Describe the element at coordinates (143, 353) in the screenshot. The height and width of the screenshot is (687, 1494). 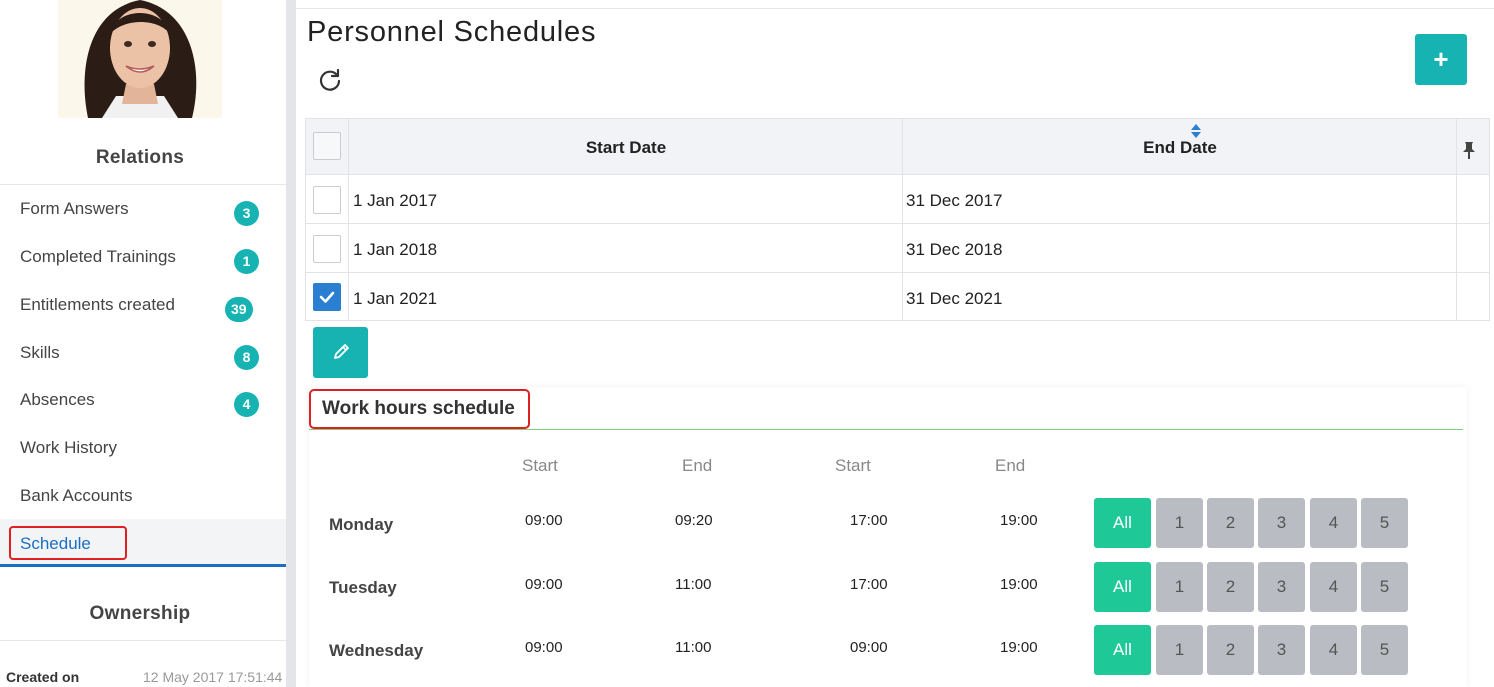
I see `sidebar-item-skills: Skills 8` at that location.